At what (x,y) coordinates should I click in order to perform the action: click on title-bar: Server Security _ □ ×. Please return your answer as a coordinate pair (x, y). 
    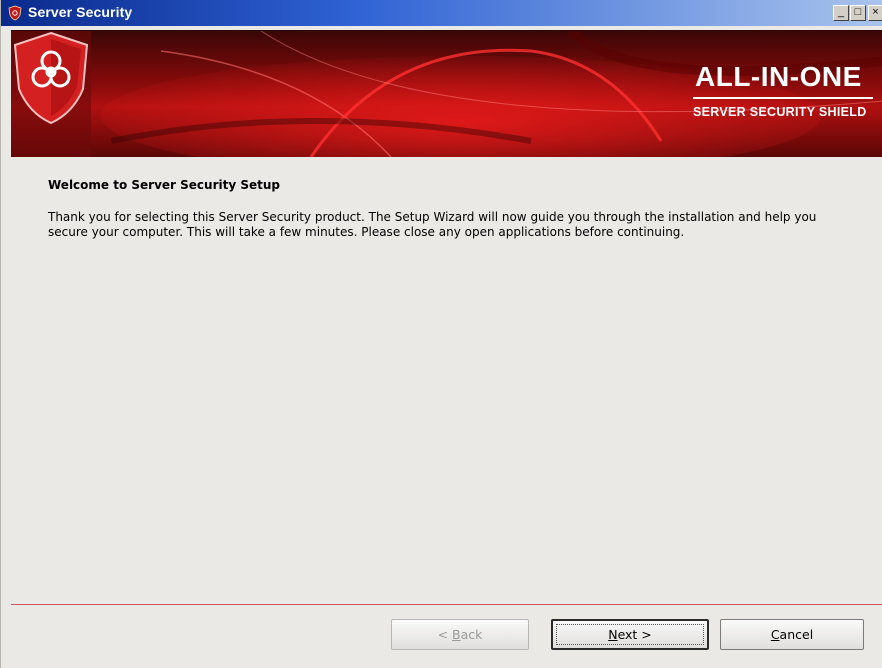
    Looking at the image, I should click on (441, 13).